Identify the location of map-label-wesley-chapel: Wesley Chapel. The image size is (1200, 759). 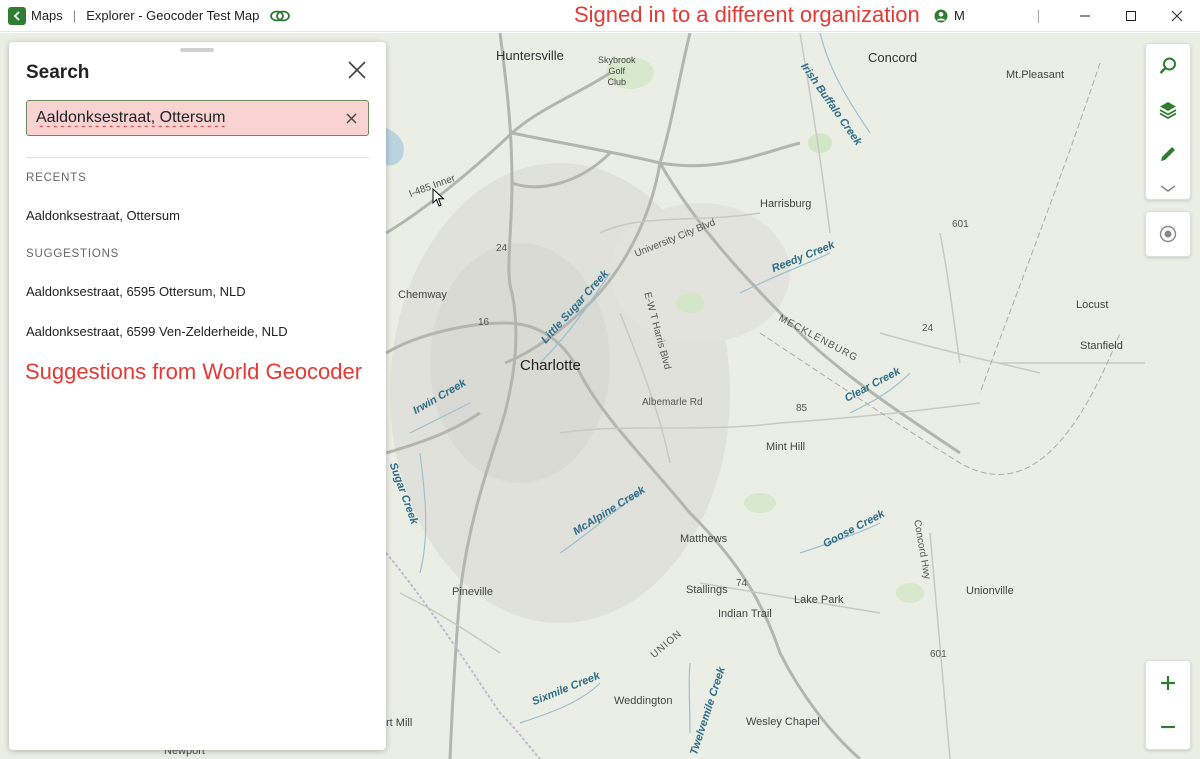
(783, 722).